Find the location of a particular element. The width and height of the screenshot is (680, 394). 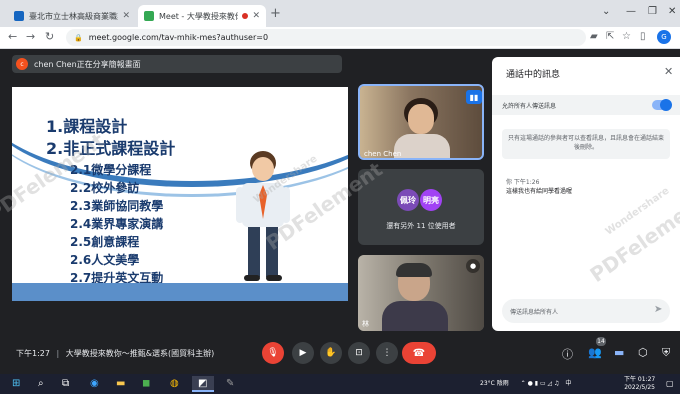

minimize-button: — is located at coordinates (631, 11).